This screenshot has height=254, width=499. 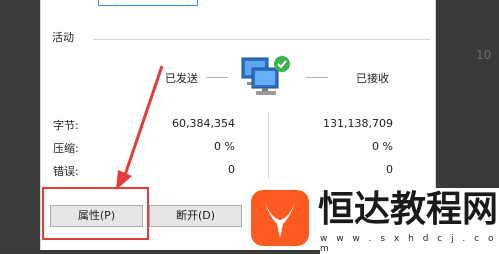 What do you see at coordinates (317, 77) in the screenshot?
I see `received-dash` at bounding box center [317, 77].